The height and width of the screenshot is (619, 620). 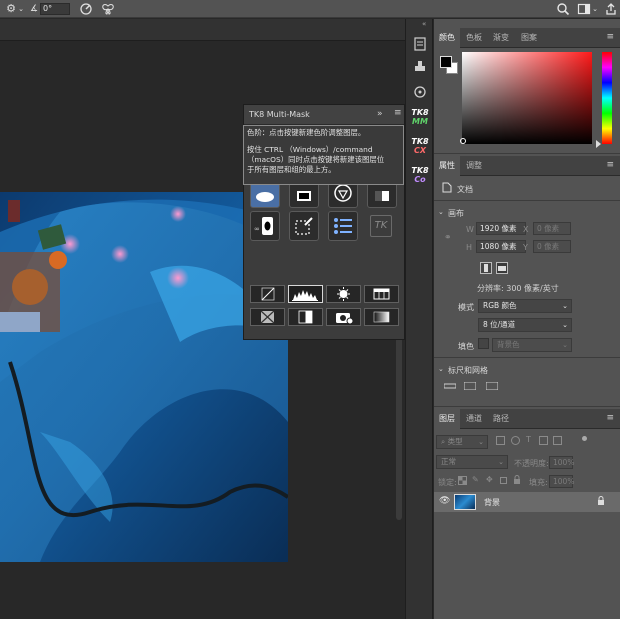 What do you see at coordinates (502, 268) in the screenshot?
I see `landscape-orientation-icon` at bounding box center [502, 268].